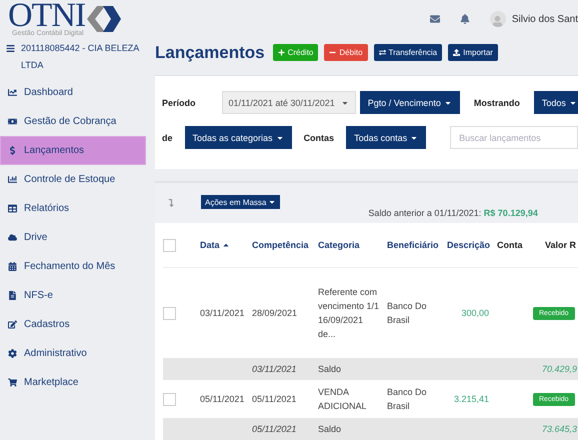 The image size is (578, 440). Describe the element at coordinates (346, 52) in the screenshot. I see `action-button: Débito` at that location.